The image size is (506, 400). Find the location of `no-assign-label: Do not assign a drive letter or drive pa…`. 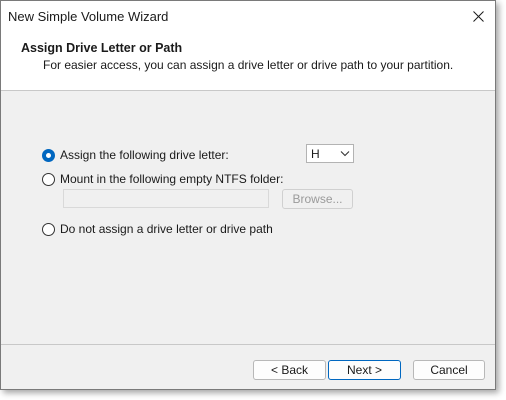

no-assign-label: Do not assign a drive letter or drive pa… is located at coordinates (166, 229).